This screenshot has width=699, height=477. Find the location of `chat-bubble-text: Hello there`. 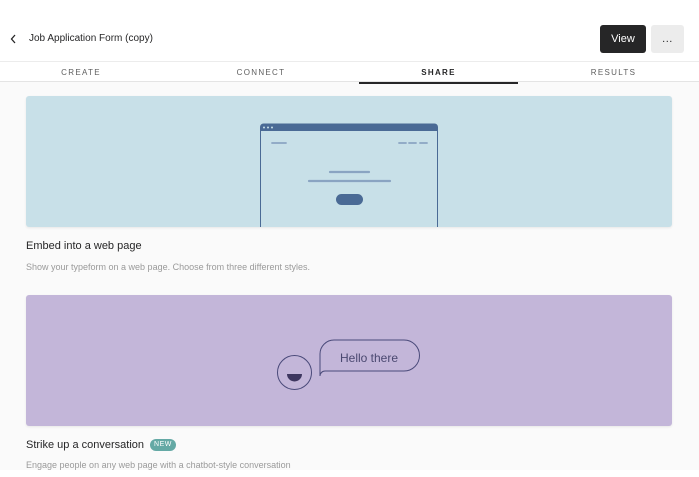

chat-bubble-text: Hello there is located at coordinates (369, 358).